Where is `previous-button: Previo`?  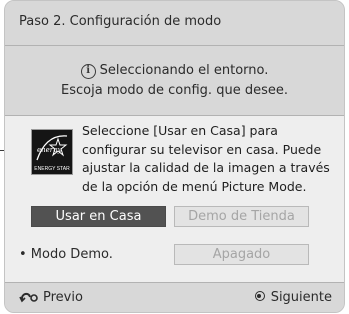 previous-button: Previo is located at coordinates (51, 297).